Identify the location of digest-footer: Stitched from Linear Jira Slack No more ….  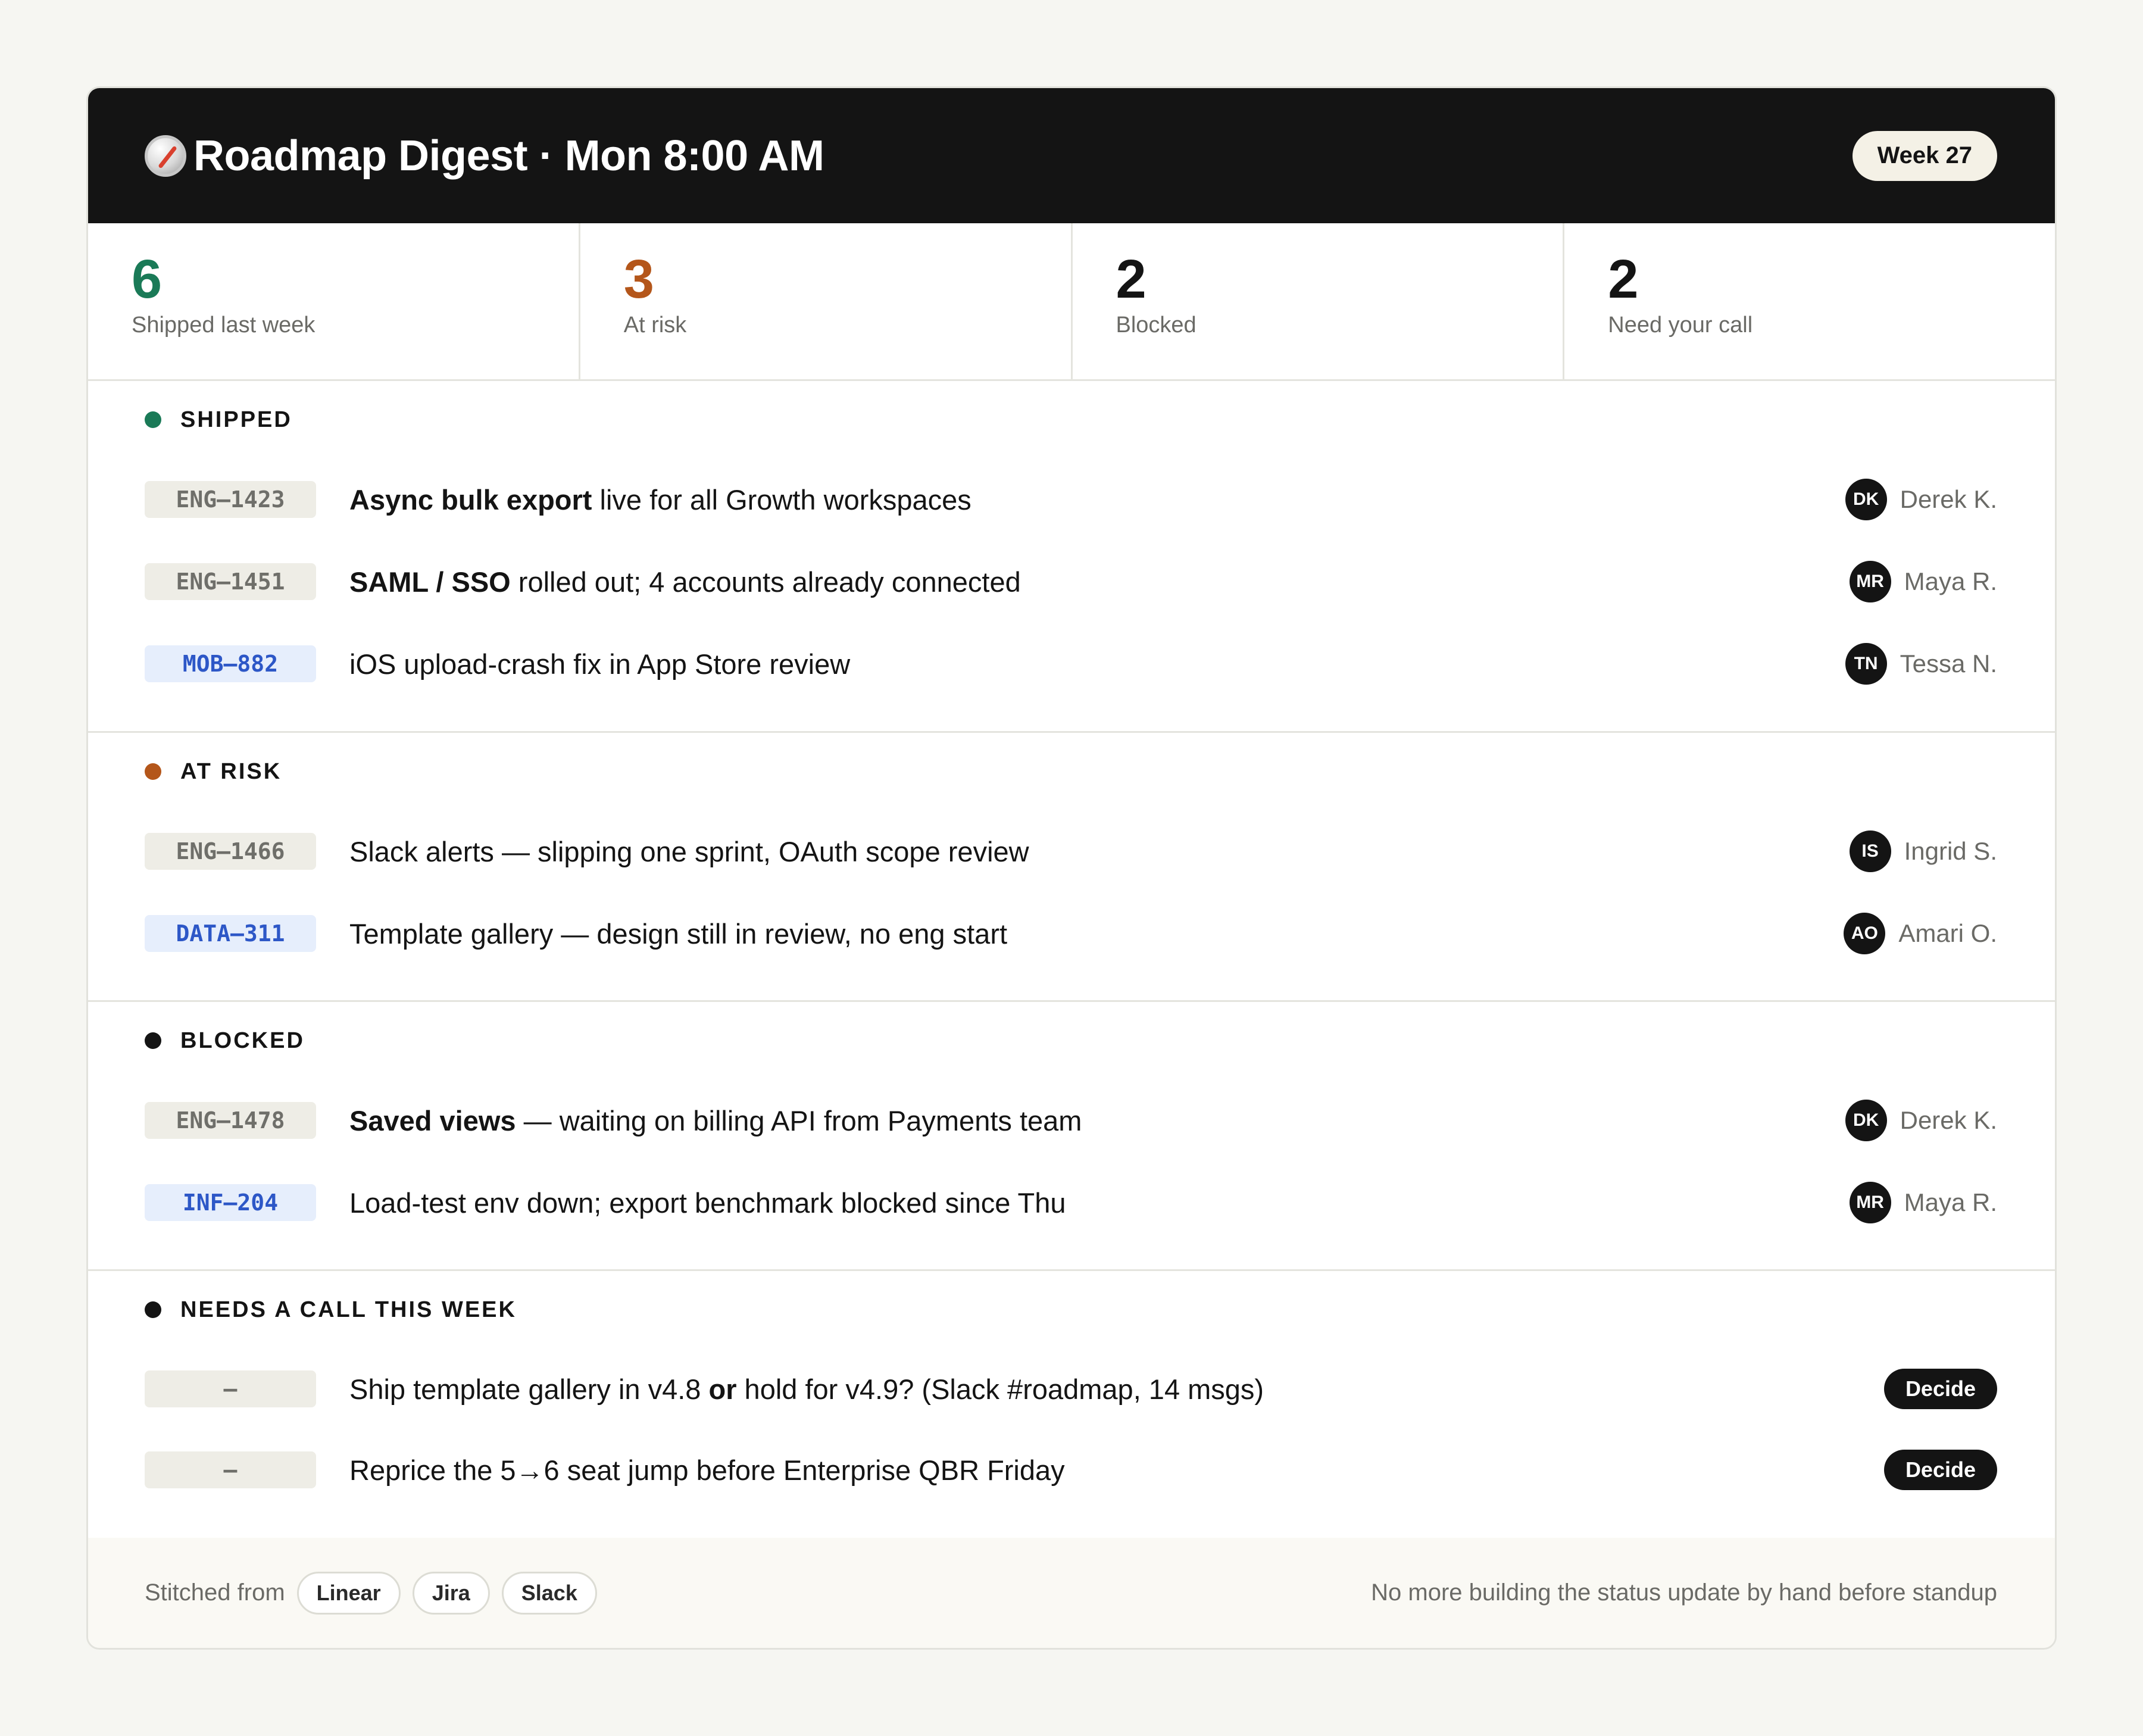
(1071, 1593).